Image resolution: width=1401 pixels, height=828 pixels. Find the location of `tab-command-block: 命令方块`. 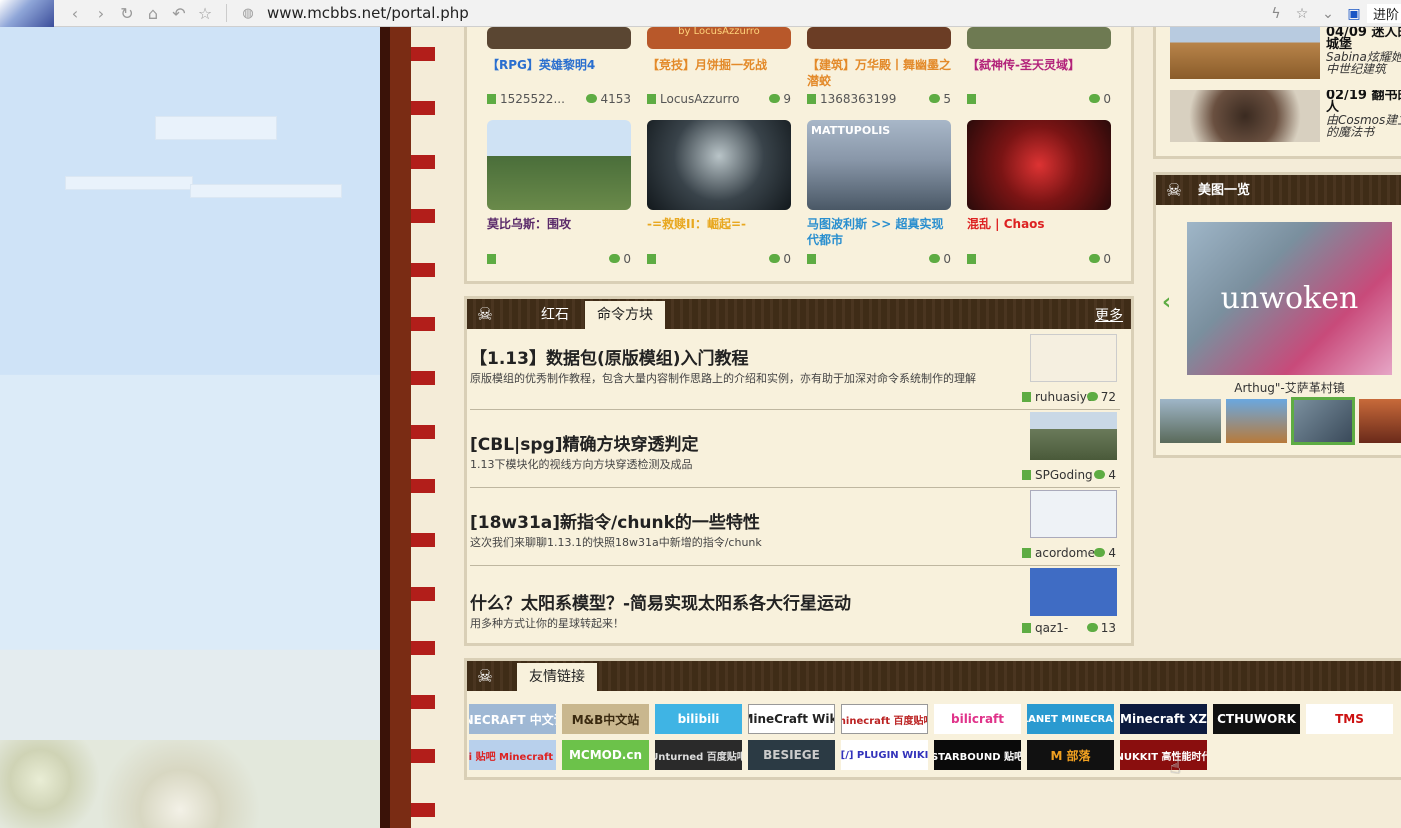

tab-command-block: 命令方块 is located at coordinates (625, 315).